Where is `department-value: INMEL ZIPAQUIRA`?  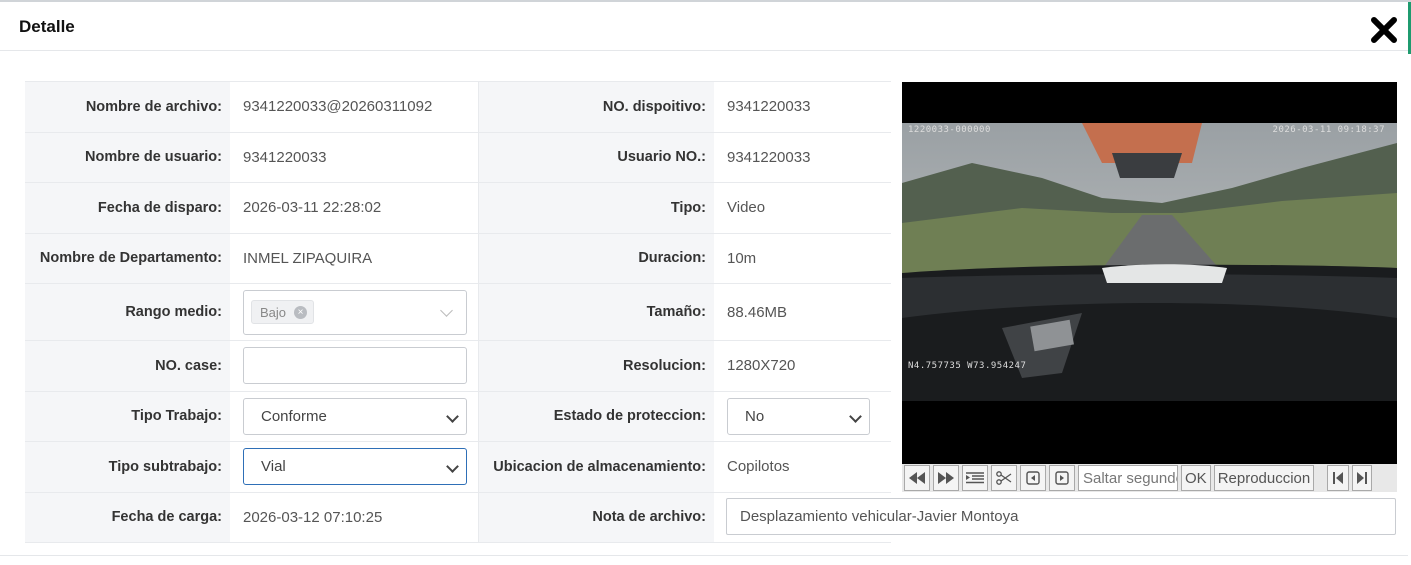 department-value: INMEL ZIPAQUIRA is located at coordinates (354, 258).